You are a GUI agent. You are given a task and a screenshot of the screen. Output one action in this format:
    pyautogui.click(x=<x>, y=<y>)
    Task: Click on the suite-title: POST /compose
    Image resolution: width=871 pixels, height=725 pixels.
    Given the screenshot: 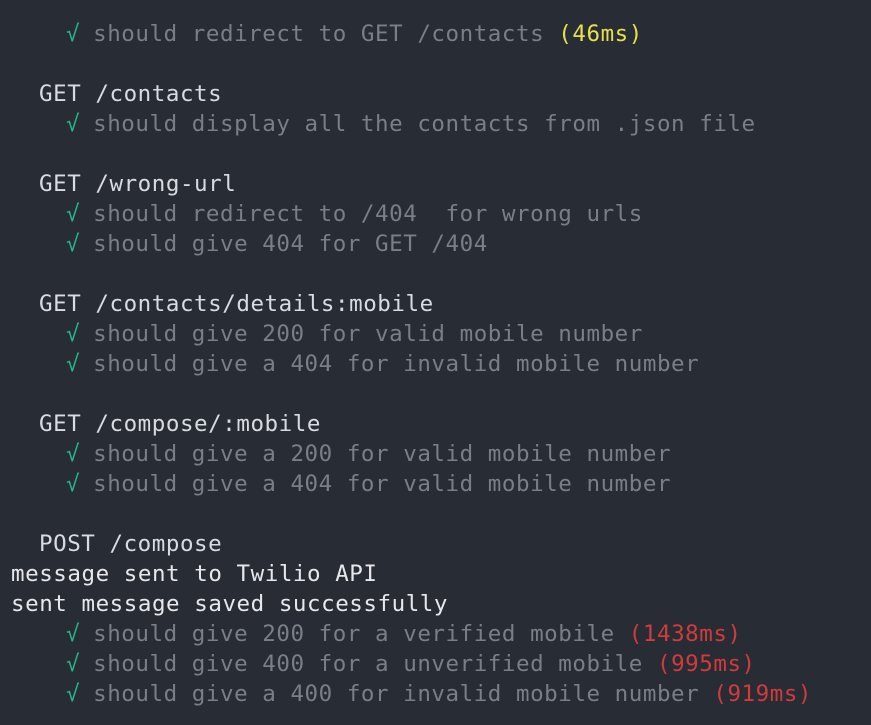 What is the action you would take?
    pyautogui.click(x=435, y=544)
    